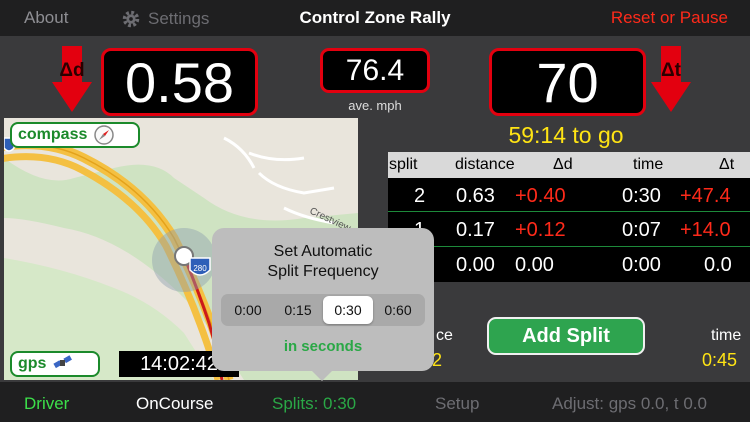 Image resolution: width=750 pixels, height=422 pixels. I want to click on settings-button: Settings, so click(164, 19).